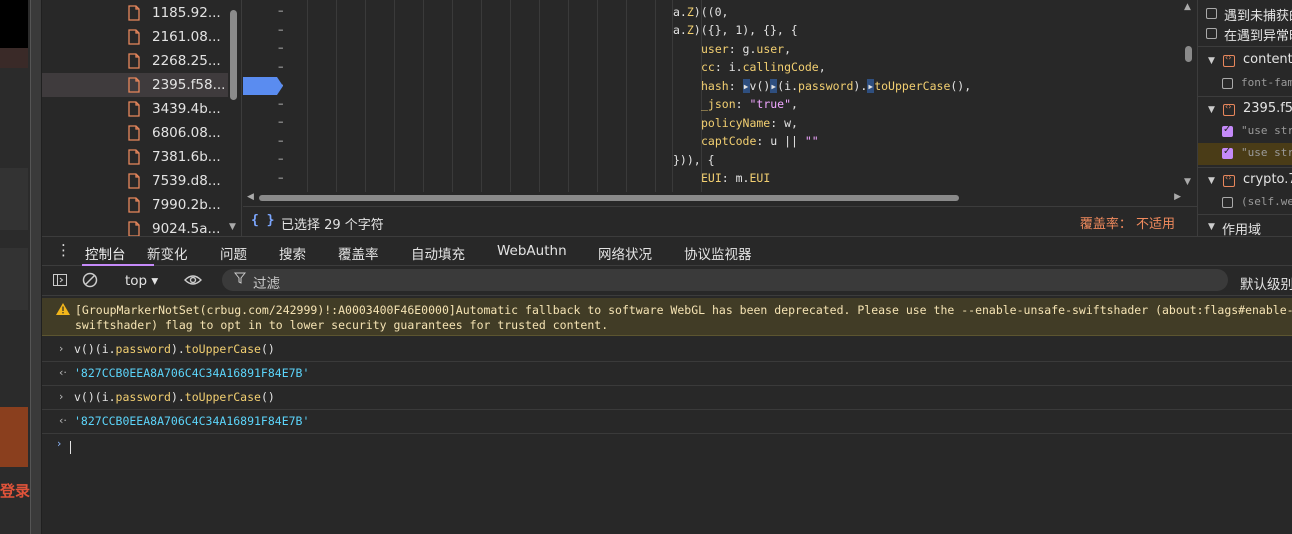  What do you see at coordinates (233, 253) in the screenshot?
I see `tab-issues: 问题` at bounding box center [233, 253].